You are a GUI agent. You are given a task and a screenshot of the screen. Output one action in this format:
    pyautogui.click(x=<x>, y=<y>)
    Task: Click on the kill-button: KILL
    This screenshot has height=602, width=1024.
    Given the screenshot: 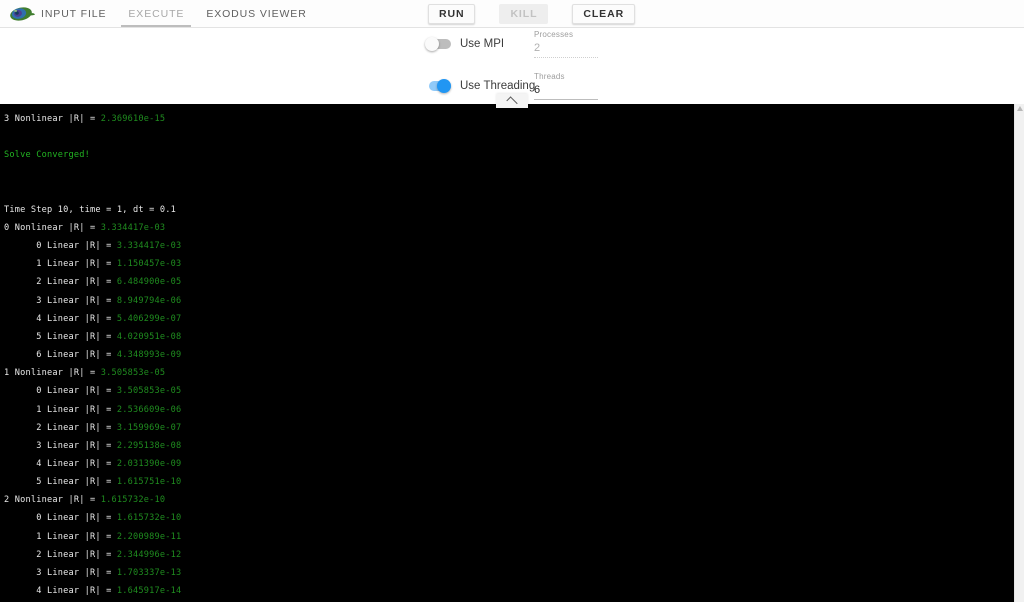 What is the action you would take?
    pyautogui.click(x=524, y=14)
    